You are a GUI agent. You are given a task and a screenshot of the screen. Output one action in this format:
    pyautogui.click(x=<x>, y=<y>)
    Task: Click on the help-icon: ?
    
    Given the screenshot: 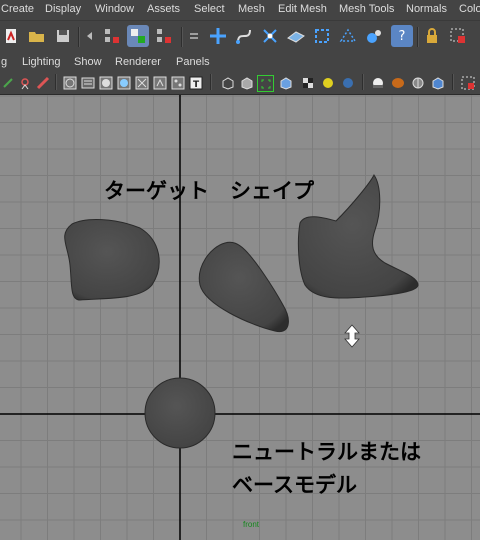 What is the action you would take?
    pyautogui.click(x=402, y=36)
    